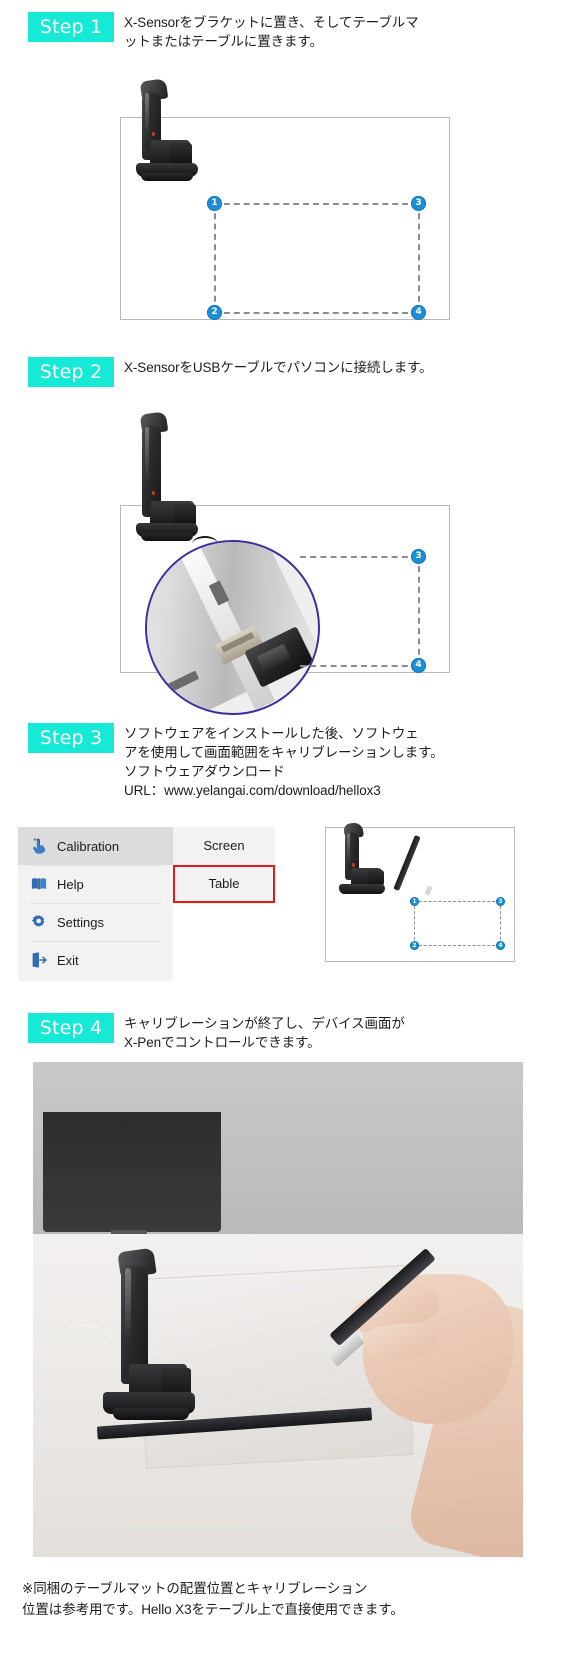 The image size is (580, 1674). I want to click on step-2-magnifier, so click(232, 627).